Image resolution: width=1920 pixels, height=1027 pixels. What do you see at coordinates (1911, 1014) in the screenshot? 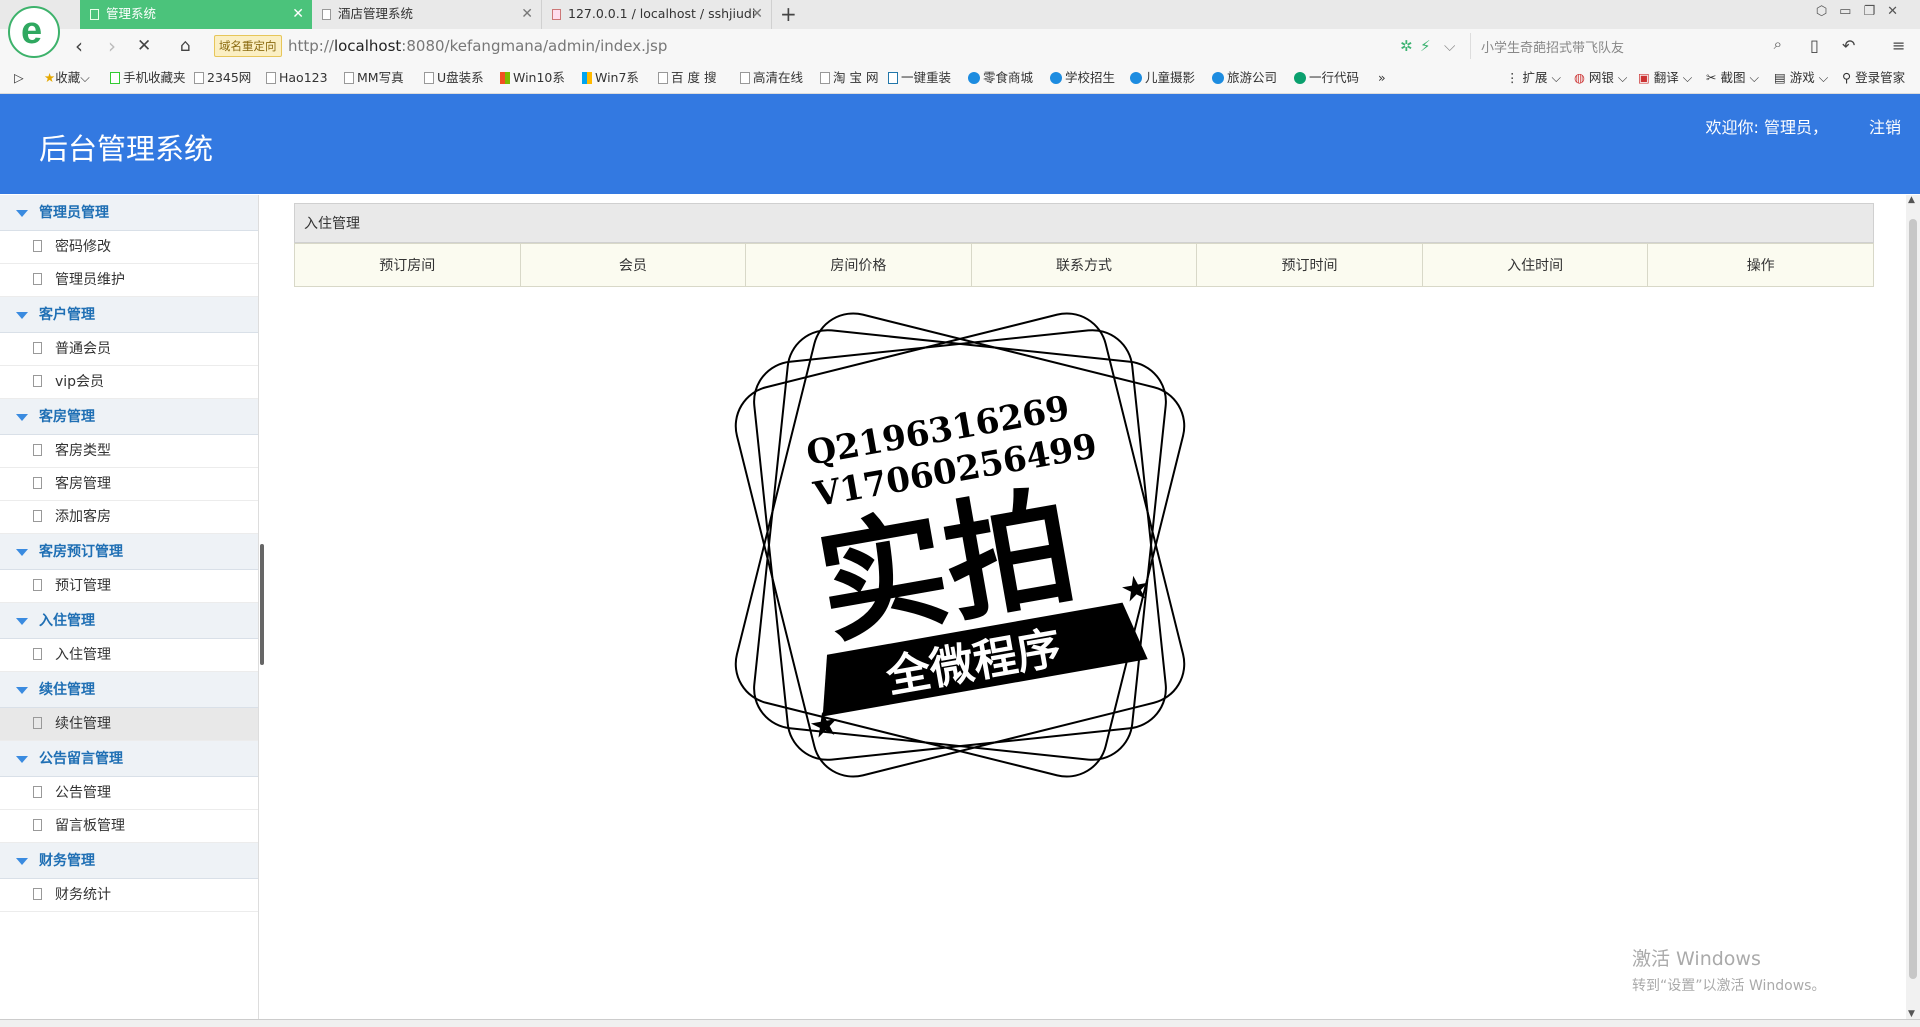
I see `scroll-down-icon: ▼` at bounding box center [1911, 1014].